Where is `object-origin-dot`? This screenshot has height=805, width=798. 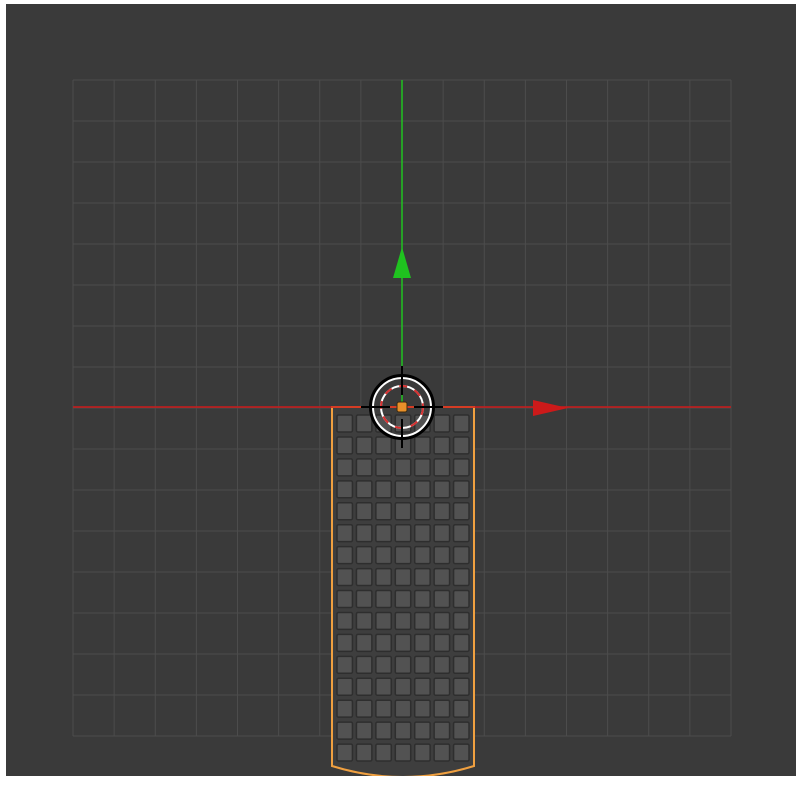
object-origin-dot is located at coordinates (402, 407).